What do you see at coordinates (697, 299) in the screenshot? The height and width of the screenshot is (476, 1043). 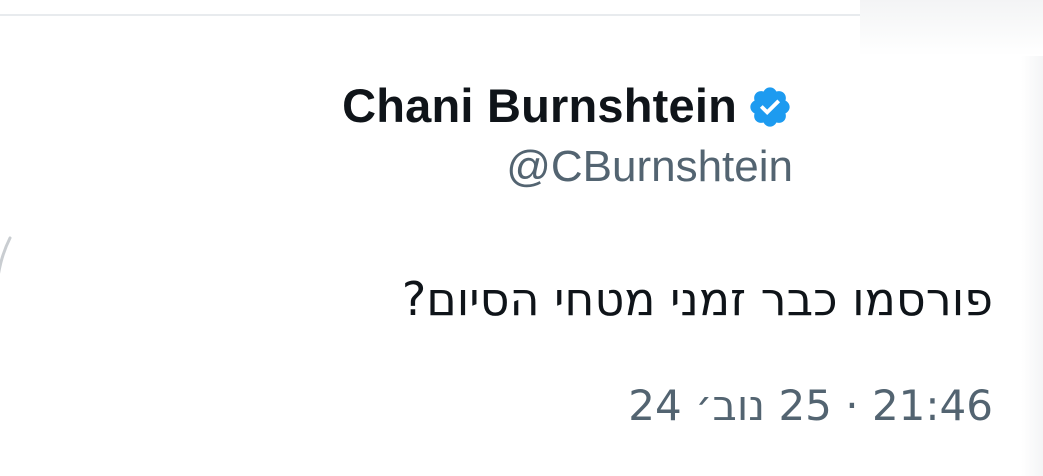 I see `tweet-text: פורסמו כבר זמני מטחי הסיום?` at bounding box center [697, 299].